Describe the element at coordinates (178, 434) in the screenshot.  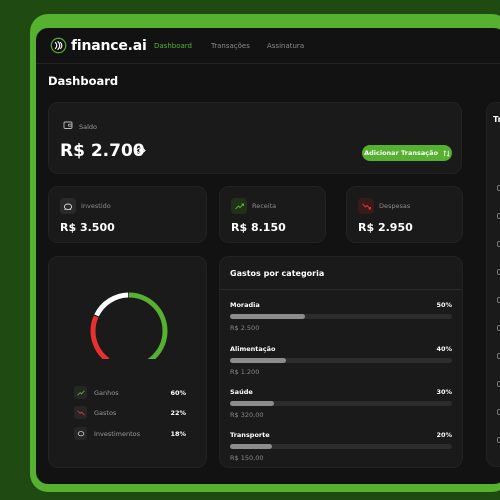
I see `legend-investments-percent: 18%` at that location.